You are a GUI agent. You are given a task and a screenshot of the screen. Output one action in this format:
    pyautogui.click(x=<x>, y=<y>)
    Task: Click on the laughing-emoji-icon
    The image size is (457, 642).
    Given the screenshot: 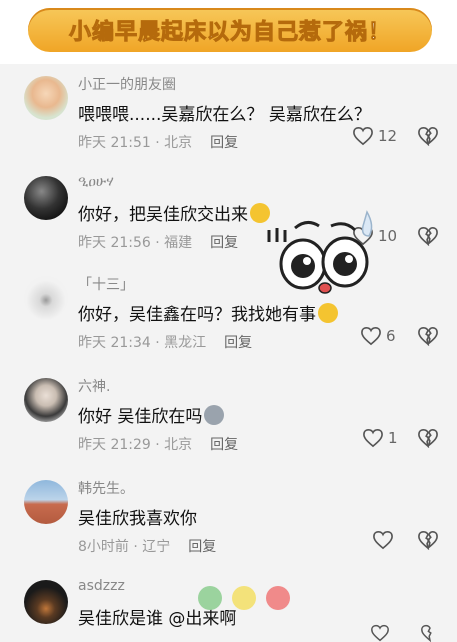 What is the action you would take?
    pyautogui.click(x=328, y=313)
    